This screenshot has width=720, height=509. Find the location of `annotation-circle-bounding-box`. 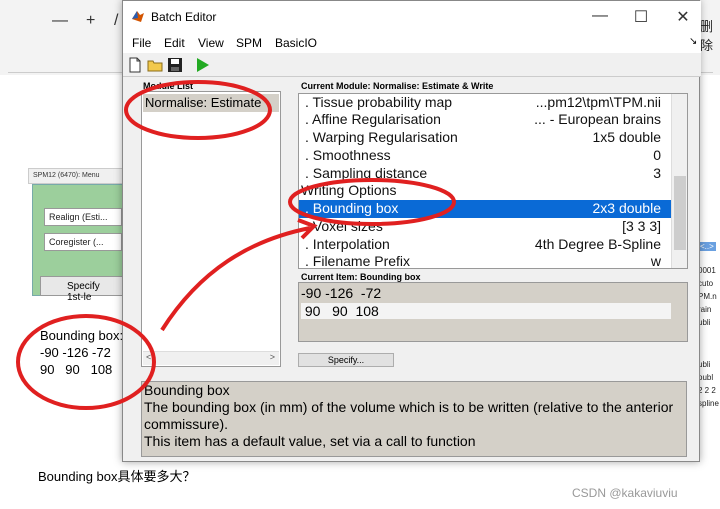

annotation-circle-bounding-box is located at coordinates (372, 202).